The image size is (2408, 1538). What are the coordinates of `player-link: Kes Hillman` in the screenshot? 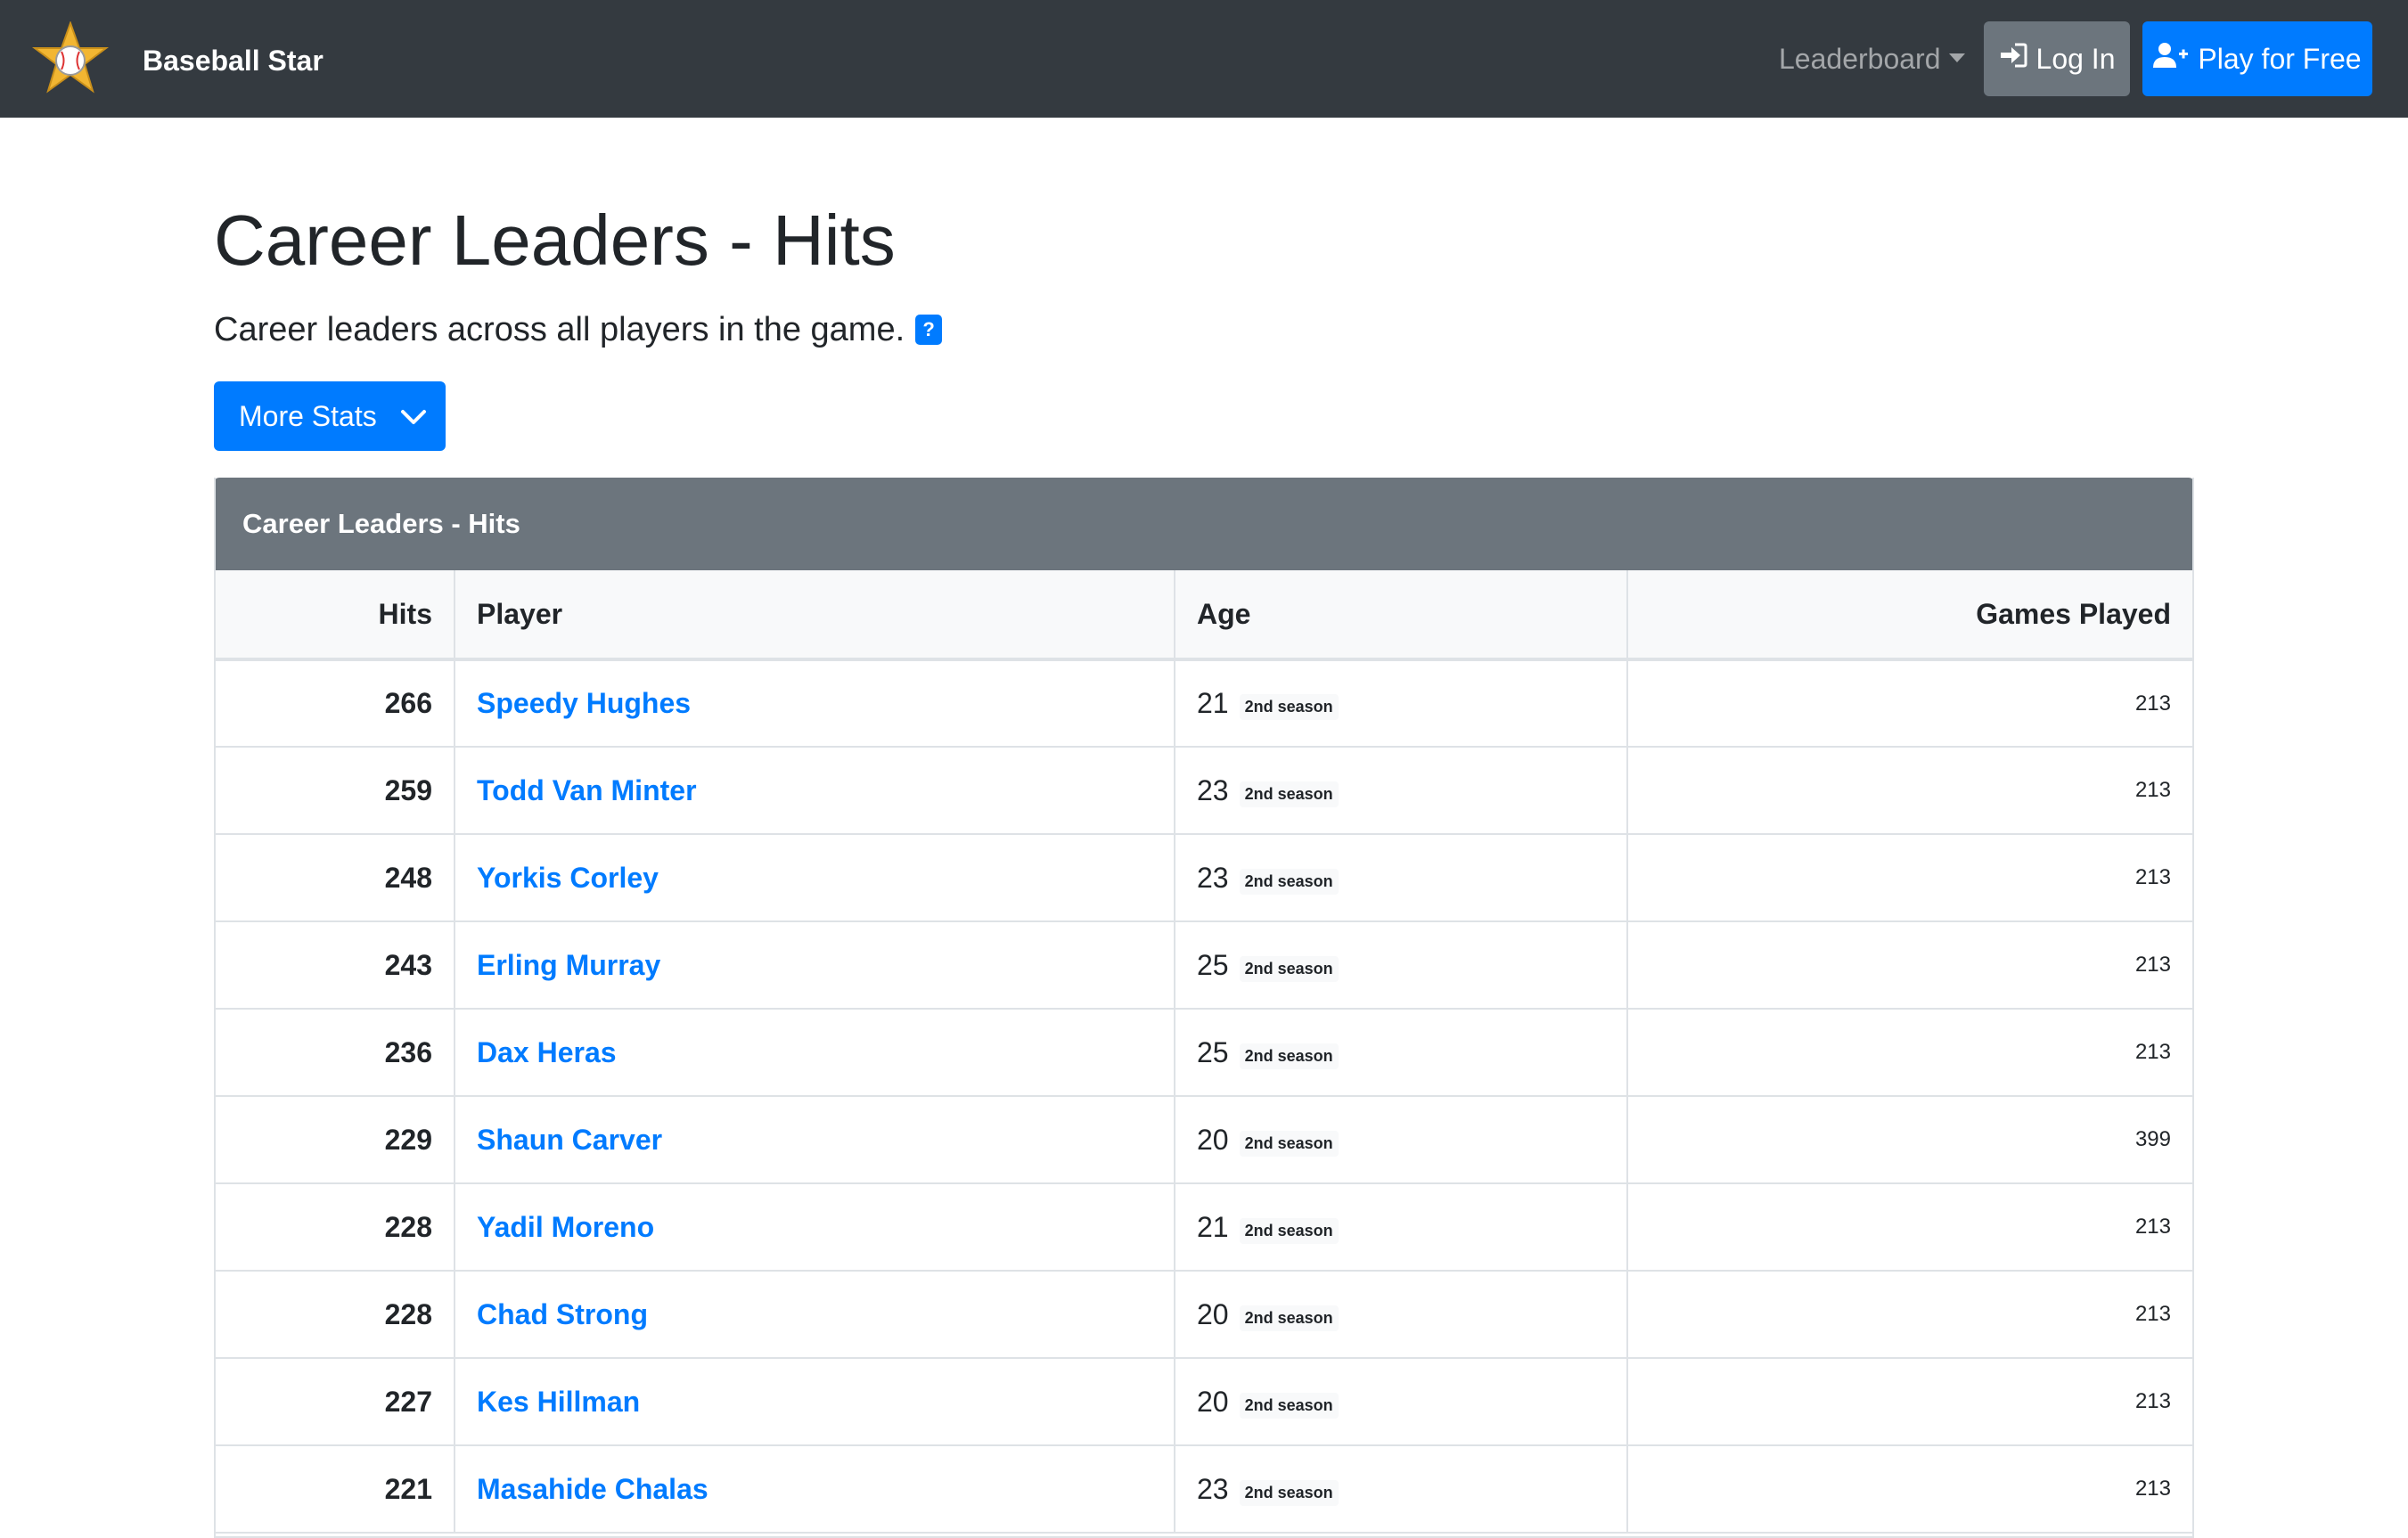 It's located at (558, 1402).